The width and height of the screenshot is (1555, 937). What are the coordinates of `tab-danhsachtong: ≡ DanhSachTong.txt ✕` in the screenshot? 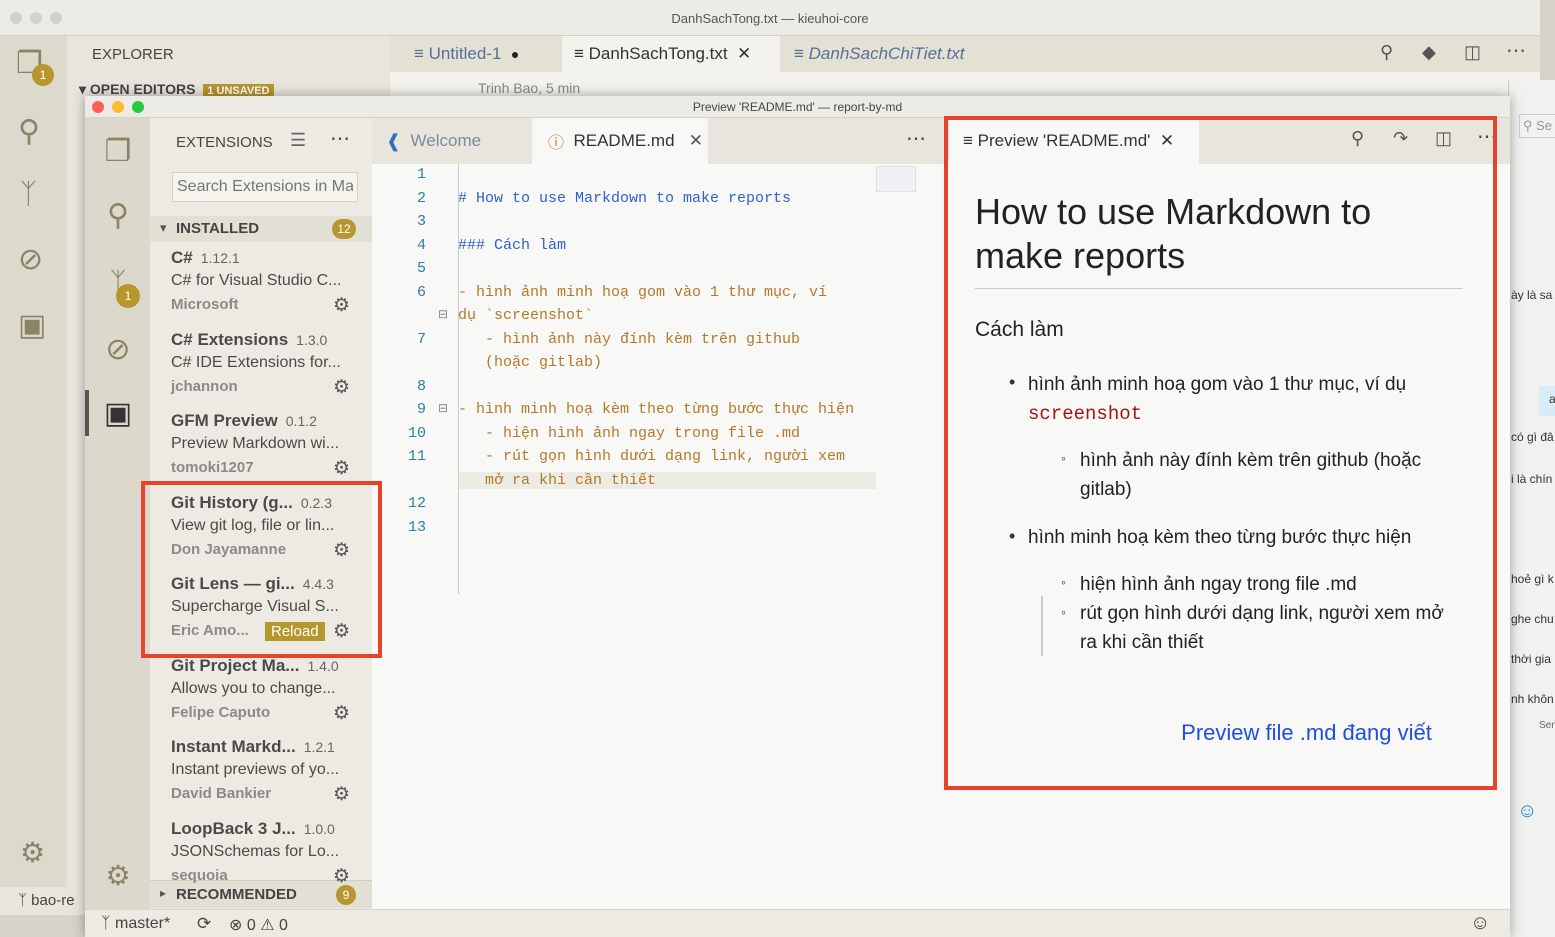 It's located at (671, 54).